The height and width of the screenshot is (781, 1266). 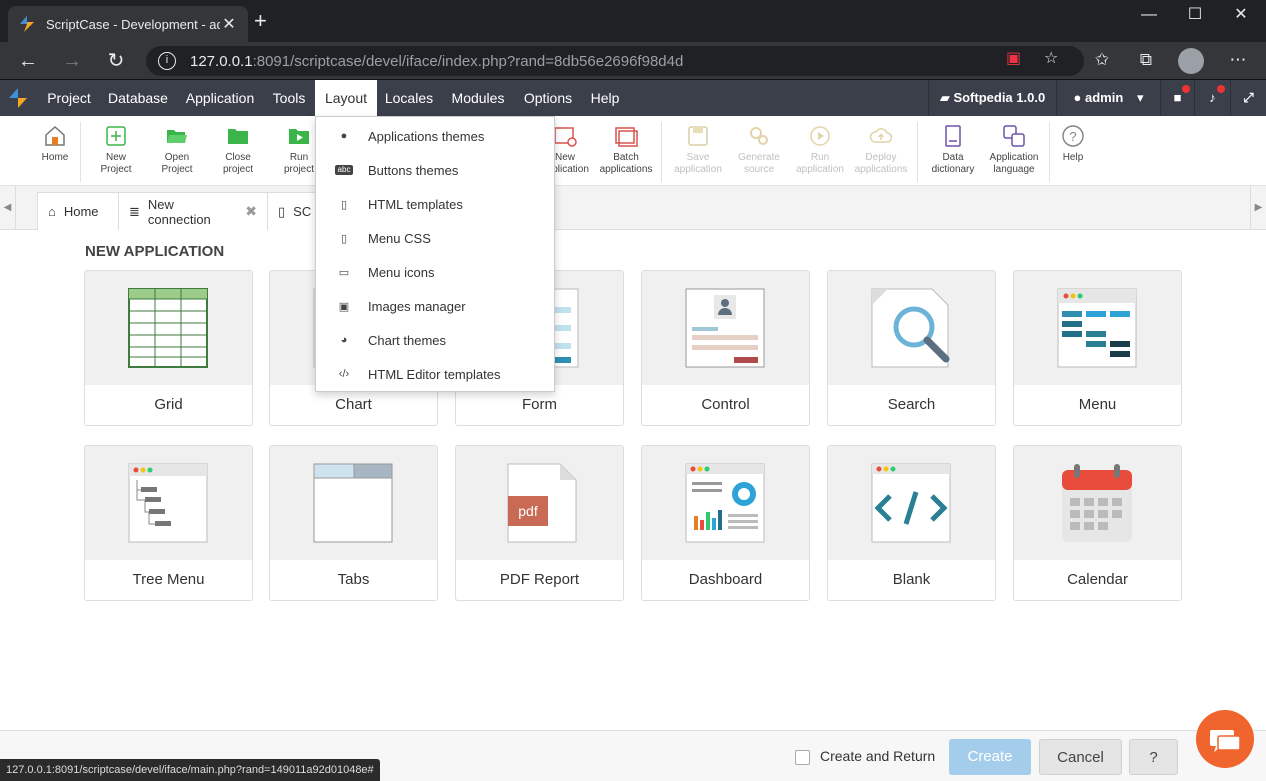 What do you see at coordinates (820, 150) in the screenshot?
I see `run-application-button: Run application` at bounding box center [820, 150].